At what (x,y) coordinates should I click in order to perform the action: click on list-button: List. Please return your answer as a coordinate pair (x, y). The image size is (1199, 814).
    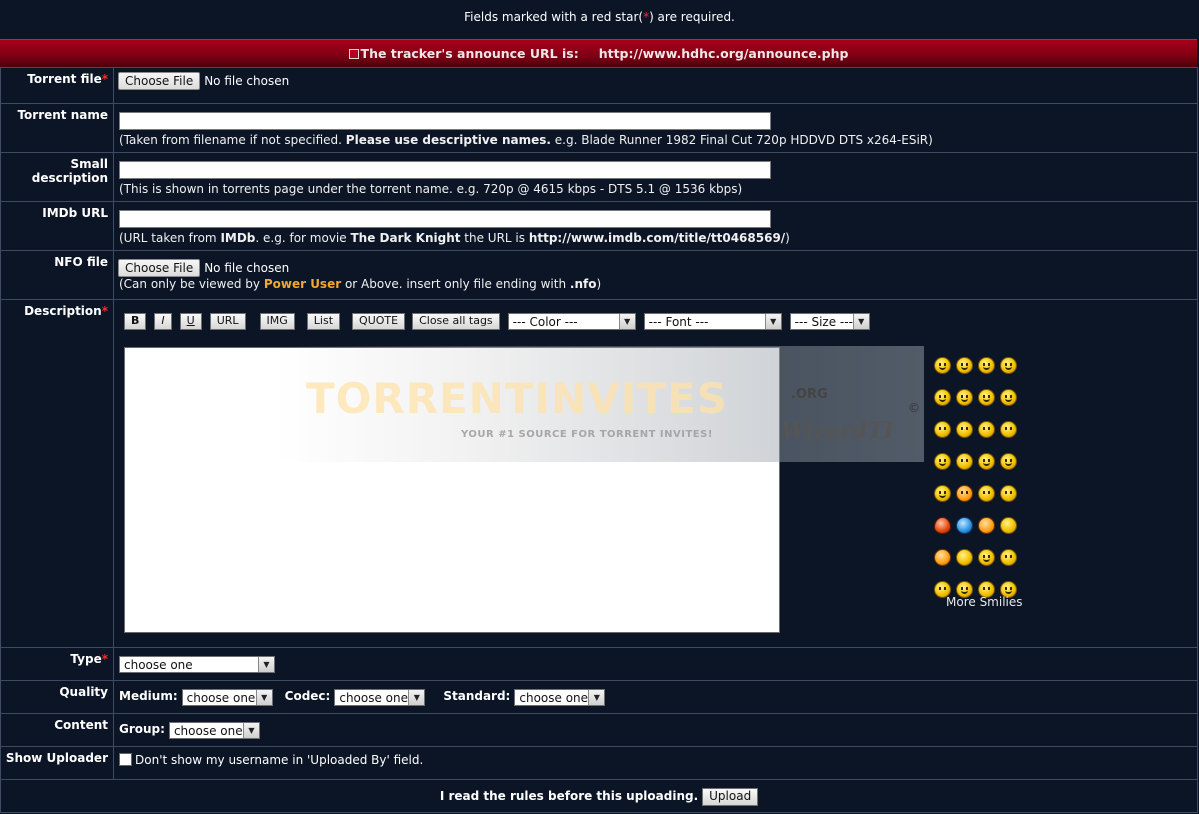
    Looking at the image, I should click on (323, 321).